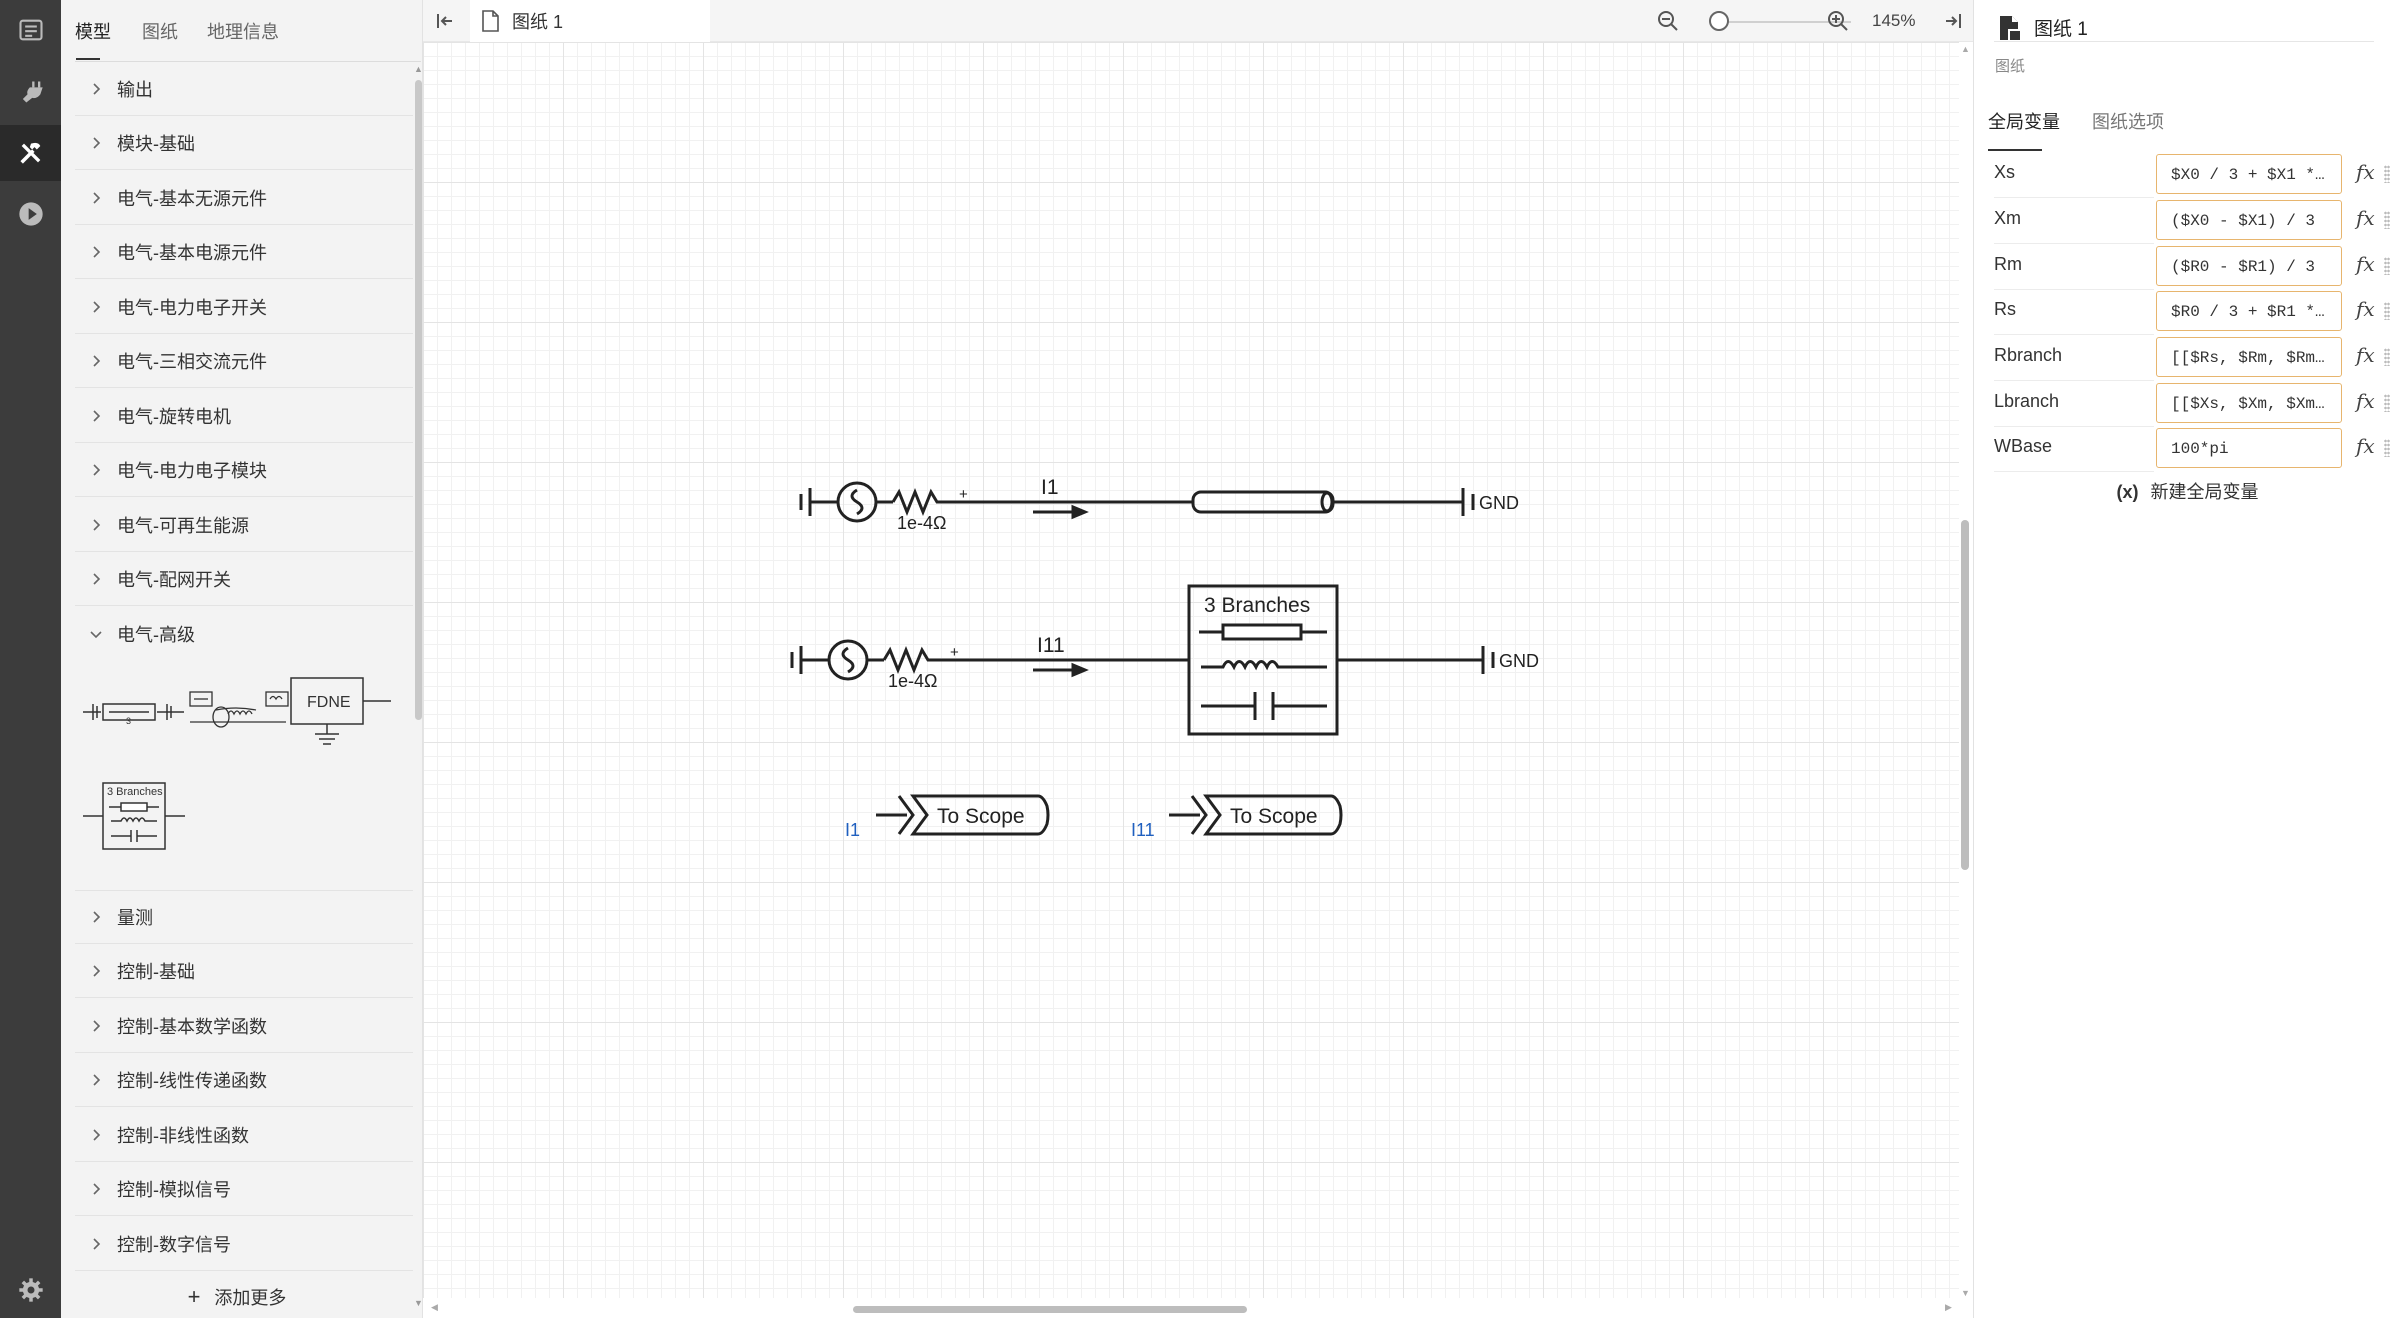  I want to click on properties-header: 图纸 1, so click(2043, 27).